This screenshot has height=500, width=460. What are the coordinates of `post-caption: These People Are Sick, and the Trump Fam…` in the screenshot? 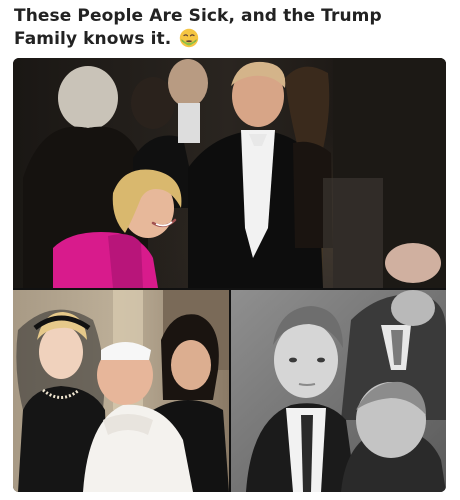 It's located at (230, 30).